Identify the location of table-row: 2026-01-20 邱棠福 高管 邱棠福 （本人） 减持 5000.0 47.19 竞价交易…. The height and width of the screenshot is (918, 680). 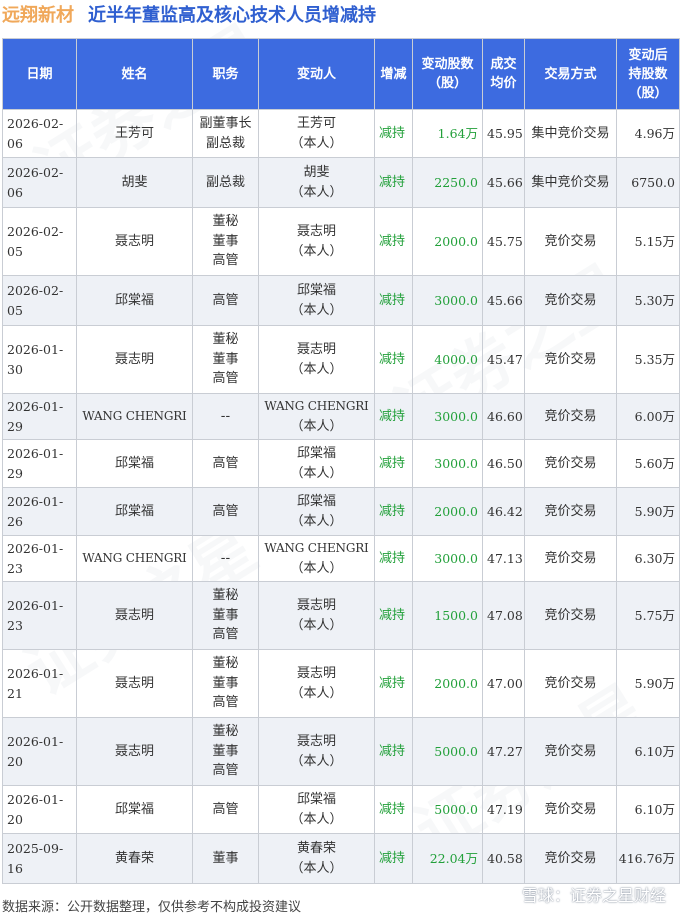
(341, 809).